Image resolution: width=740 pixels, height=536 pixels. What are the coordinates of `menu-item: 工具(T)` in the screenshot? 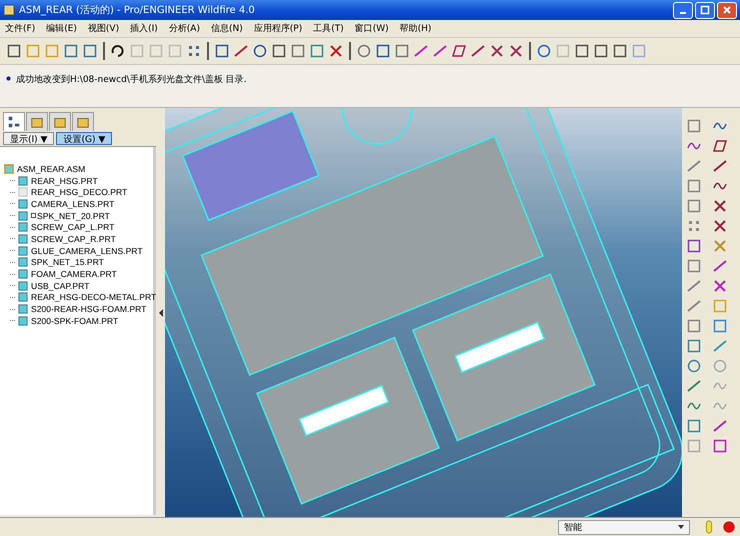 It's located at (328, 28).